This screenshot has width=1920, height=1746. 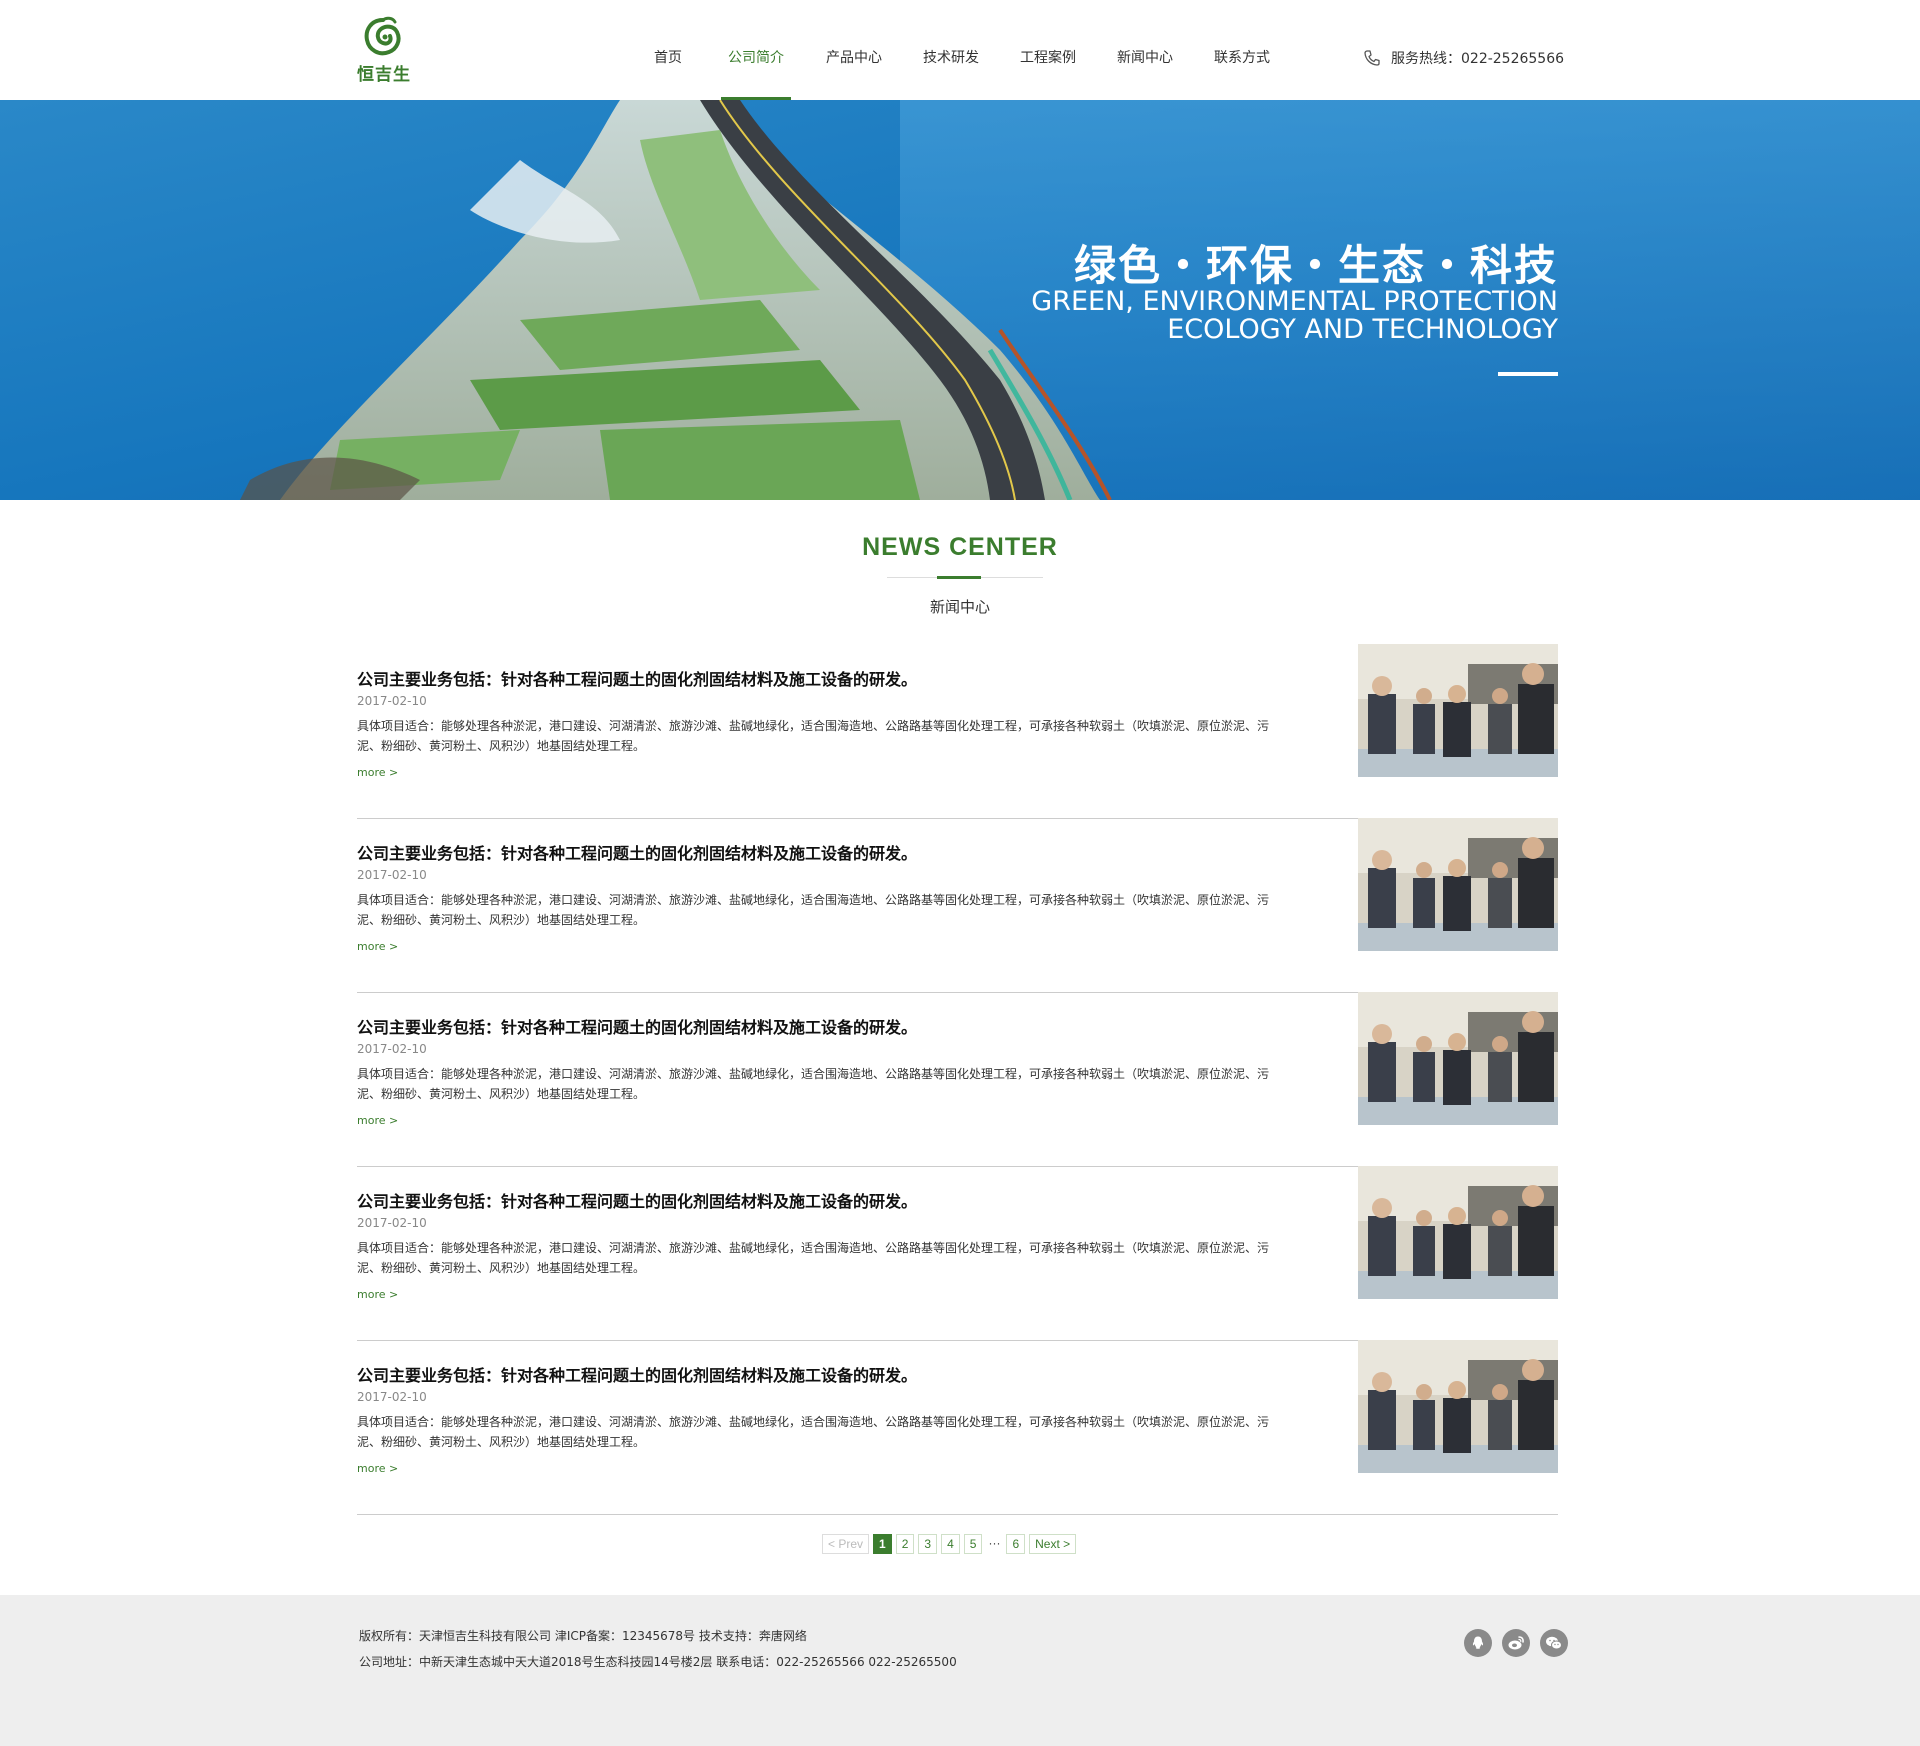 I want to click on pagination-page-2: 2, so click(x=905, y=1544).